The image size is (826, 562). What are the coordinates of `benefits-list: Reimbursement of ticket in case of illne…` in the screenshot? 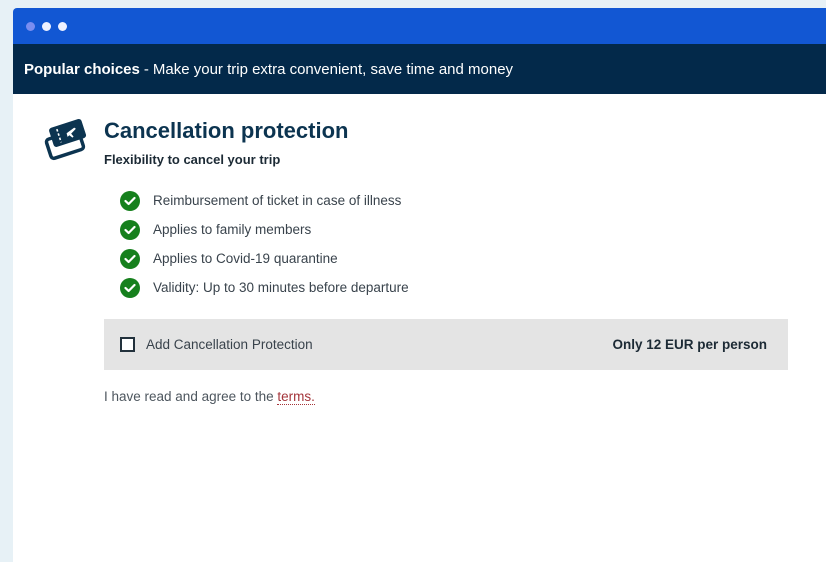 It's located at (264, 244).